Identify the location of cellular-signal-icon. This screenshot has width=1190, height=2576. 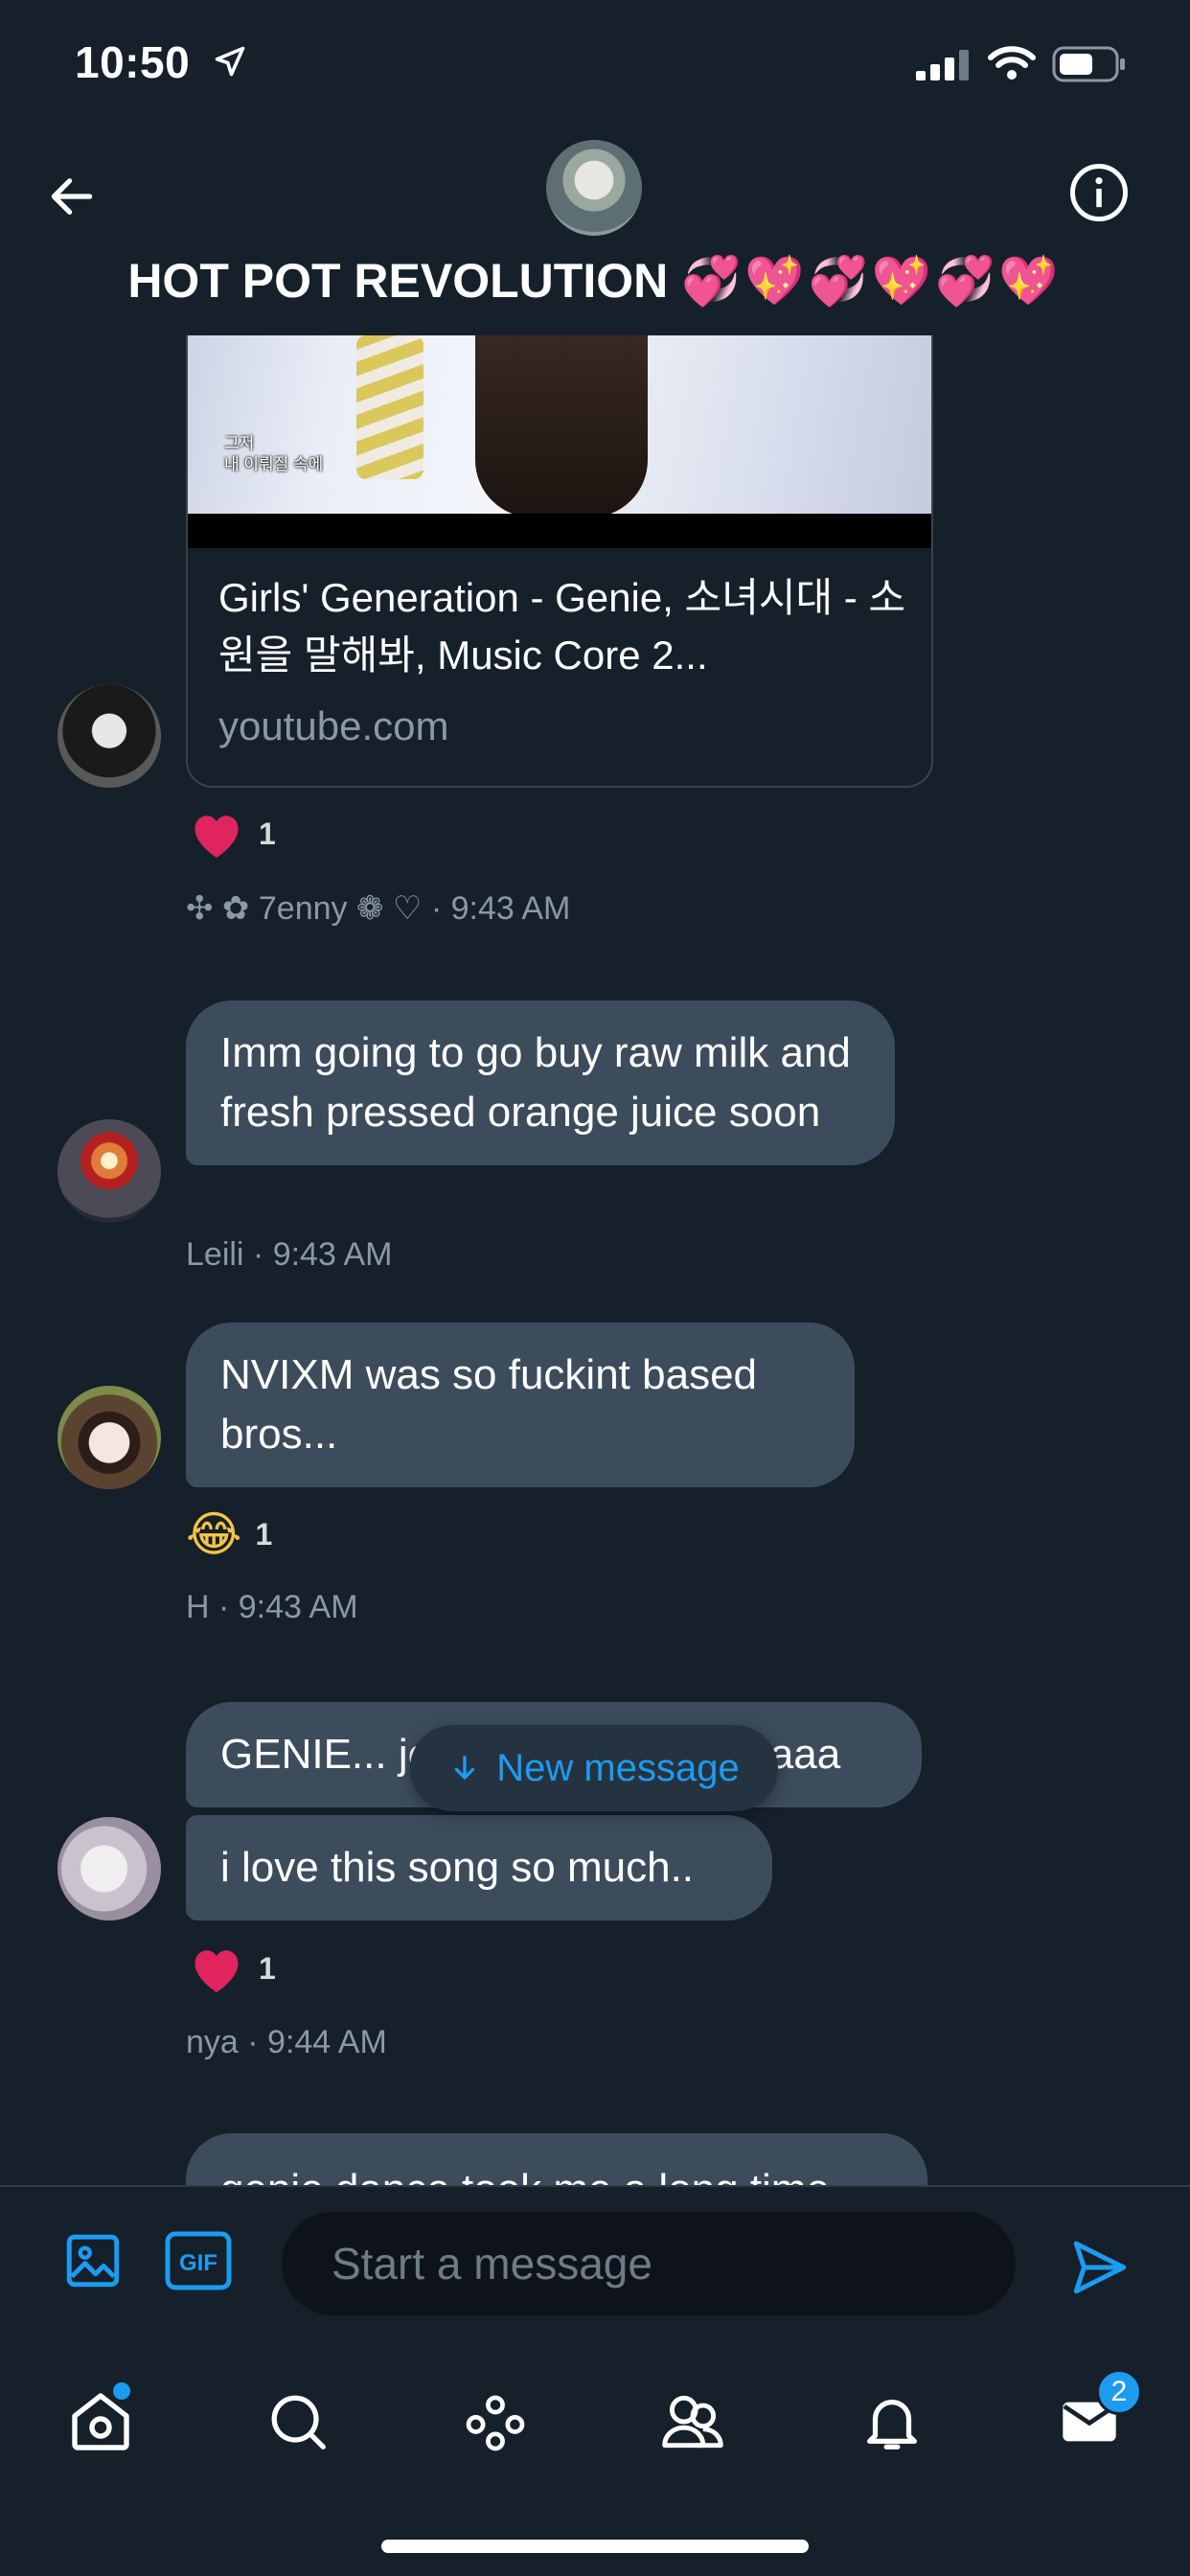
(943, 67).